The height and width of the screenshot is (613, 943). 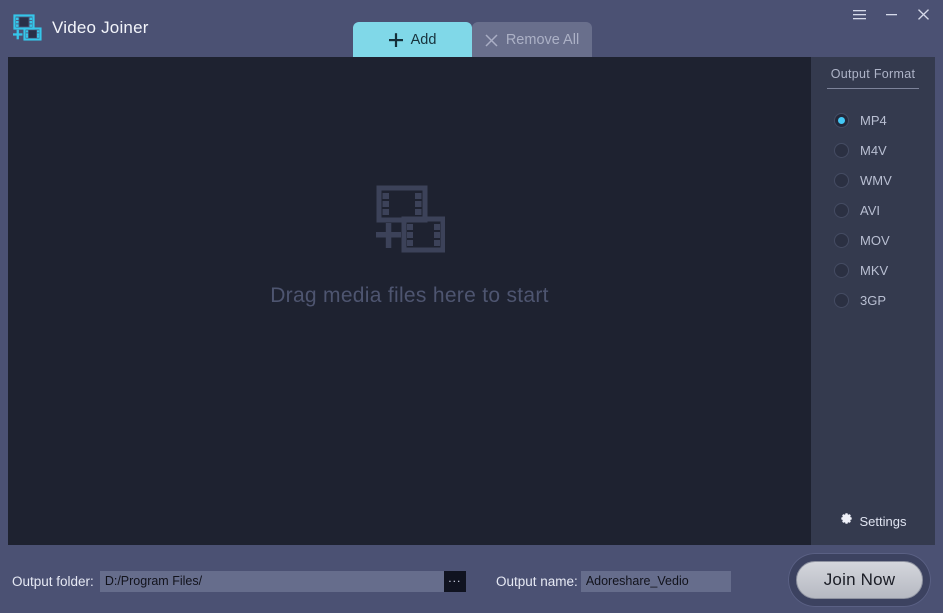 I want to click on toolbar-tabs: Add Remove All, so click(x=472, y=40).